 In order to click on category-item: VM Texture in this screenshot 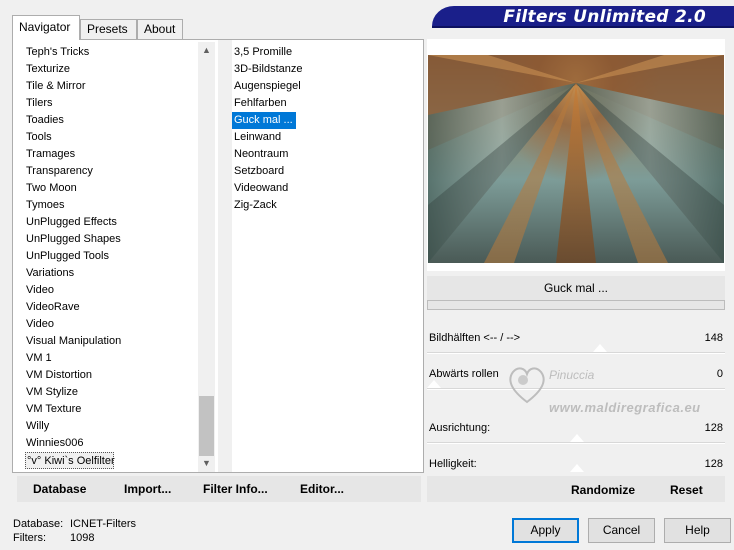, I will do `click(112, 409)`.